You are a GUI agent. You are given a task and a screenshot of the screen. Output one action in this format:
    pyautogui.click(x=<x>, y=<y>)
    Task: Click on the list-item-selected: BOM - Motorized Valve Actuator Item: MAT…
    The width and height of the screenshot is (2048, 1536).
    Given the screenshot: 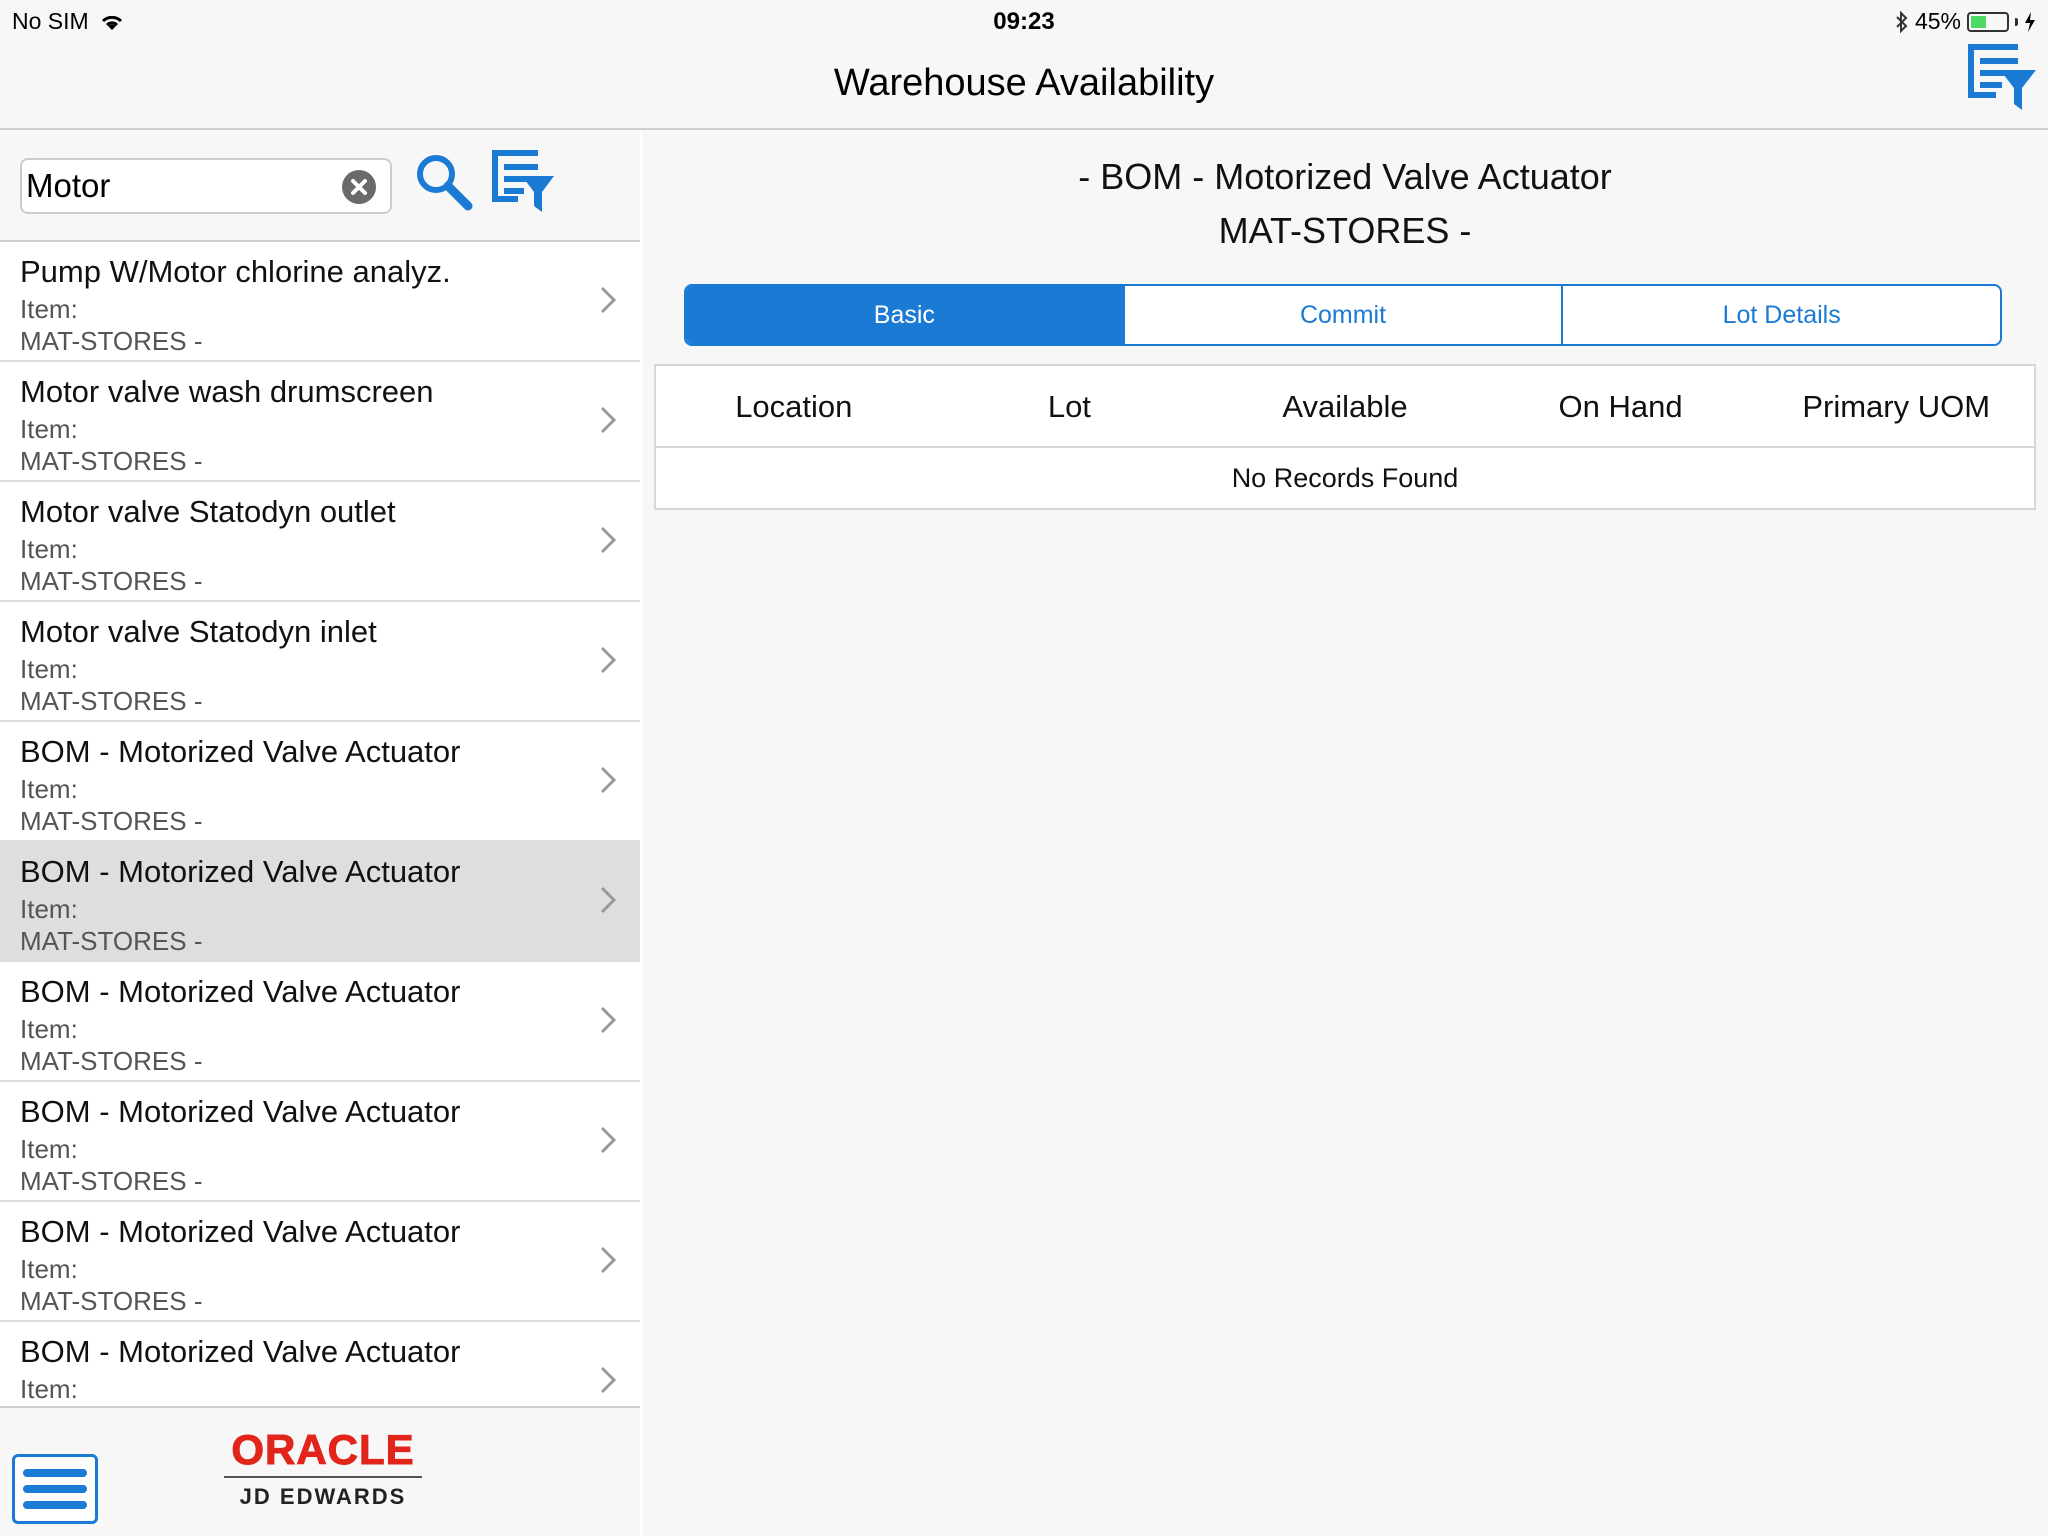 What is the action you would take?
    pyautogui.click(x=320, y=902)
    